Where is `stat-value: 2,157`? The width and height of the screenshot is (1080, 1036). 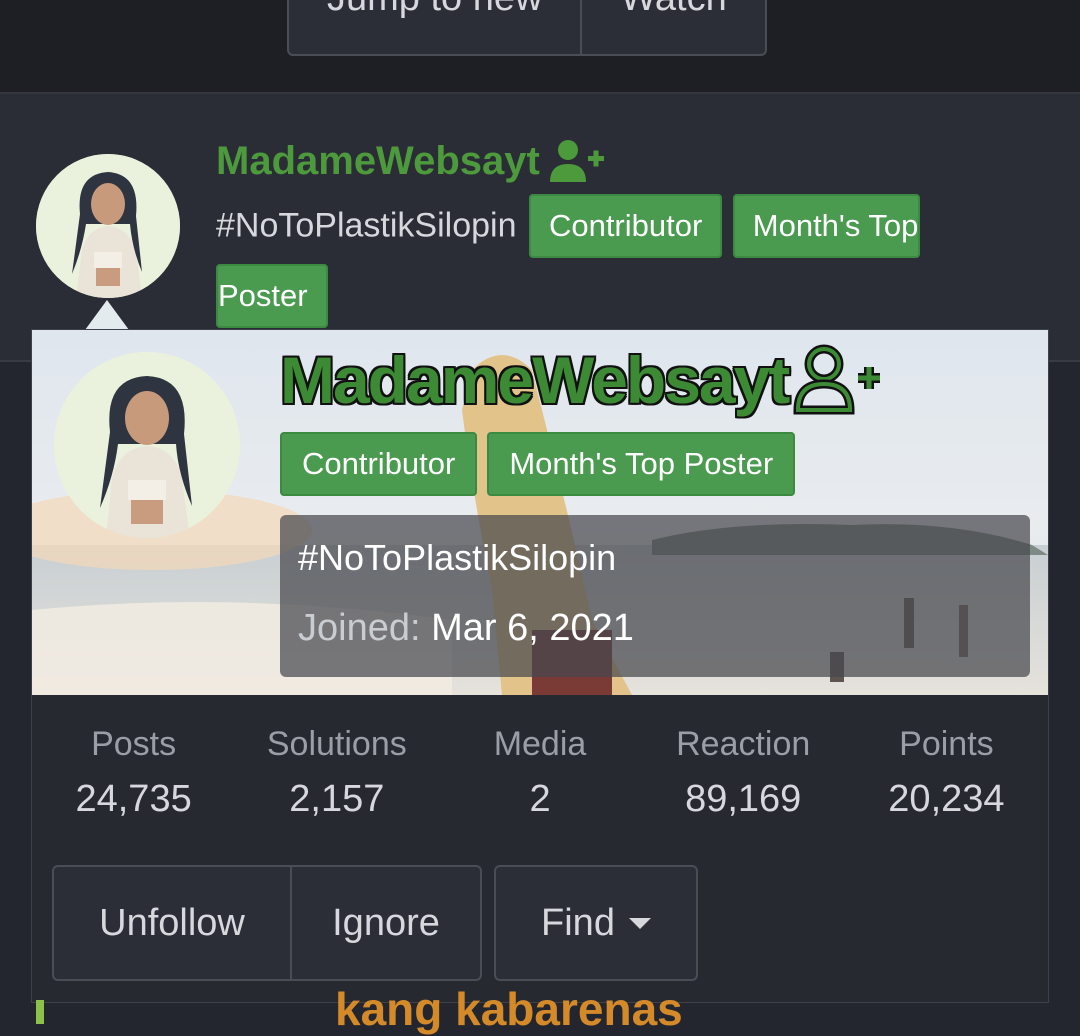
stat-value: 2,157 is located at coordinates (337, 799).